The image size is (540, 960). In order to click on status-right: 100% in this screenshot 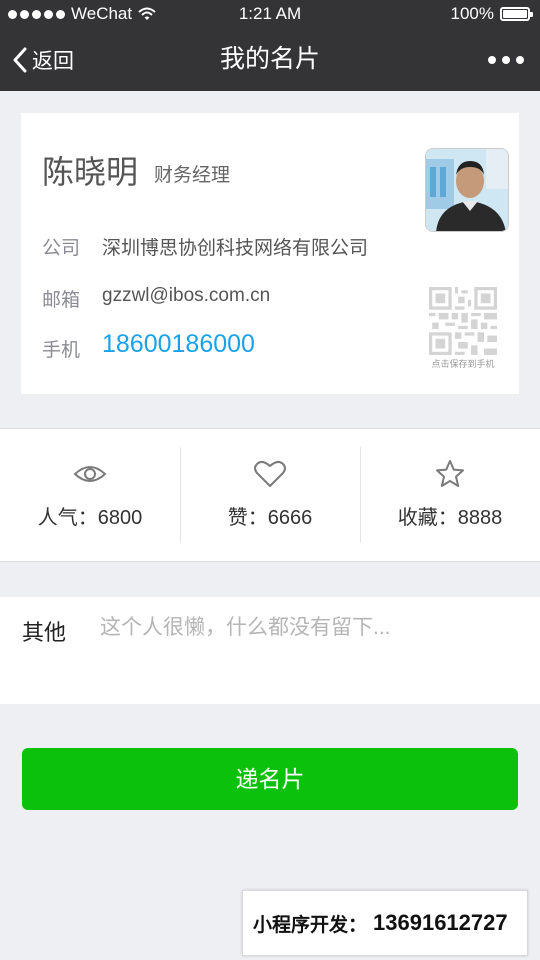, I will do `click(491, 14)`.